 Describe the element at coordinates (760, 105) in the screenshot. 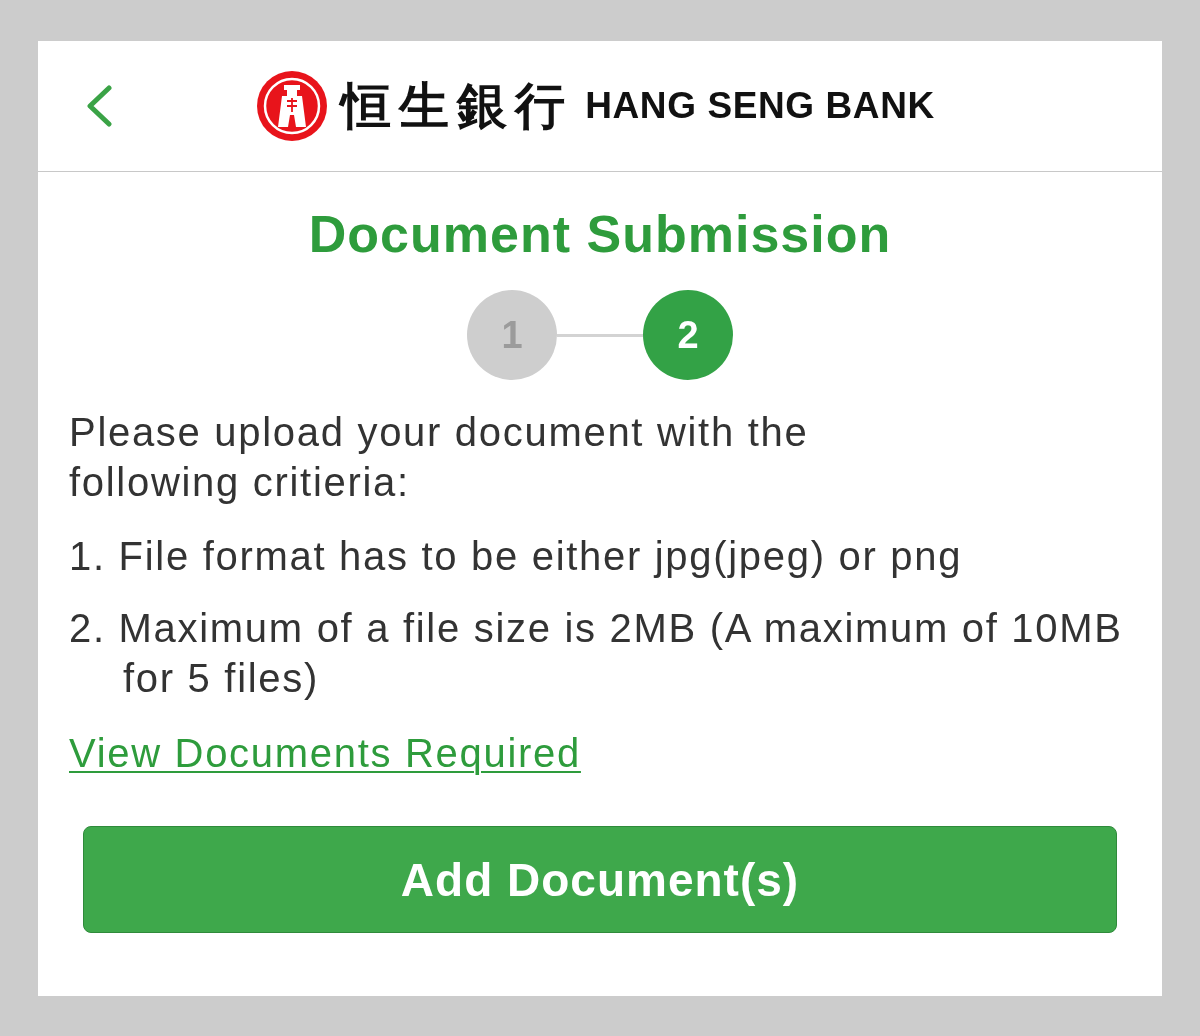

I see `bank-name-english: HANG SENG BANK` at that location.